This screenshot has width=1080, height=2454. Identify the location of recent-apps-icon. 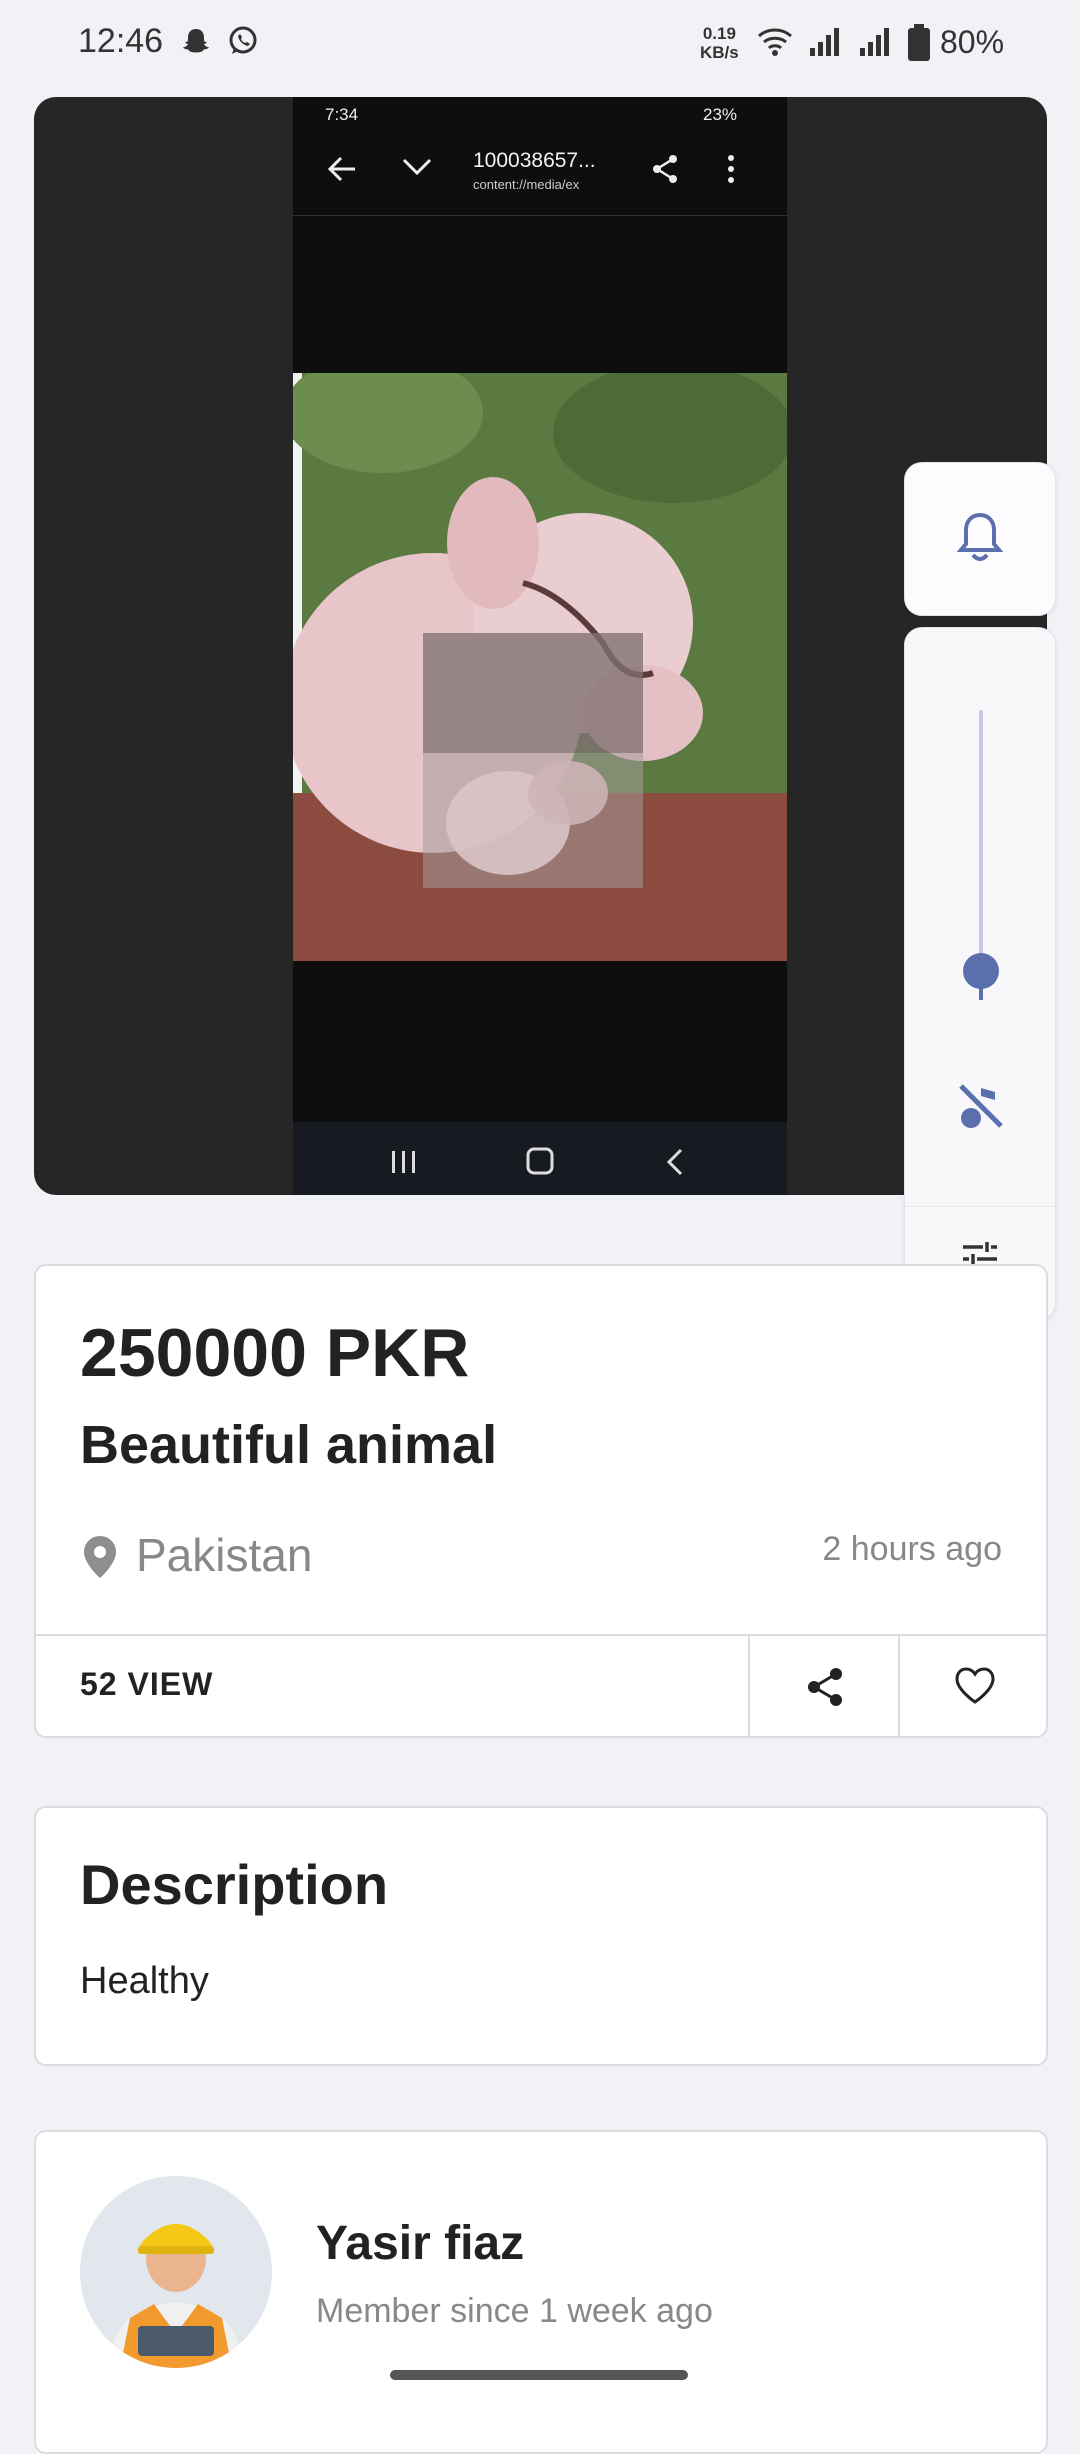
(404, 1164).